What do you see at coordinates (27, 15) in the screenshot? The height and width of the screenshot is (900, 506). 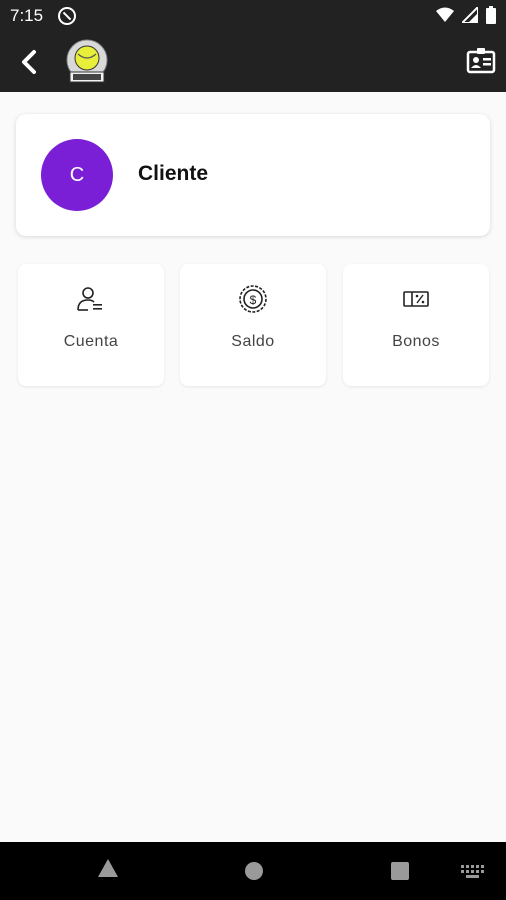 I see `status-time: 7:15` at bounding box center [27, 15].